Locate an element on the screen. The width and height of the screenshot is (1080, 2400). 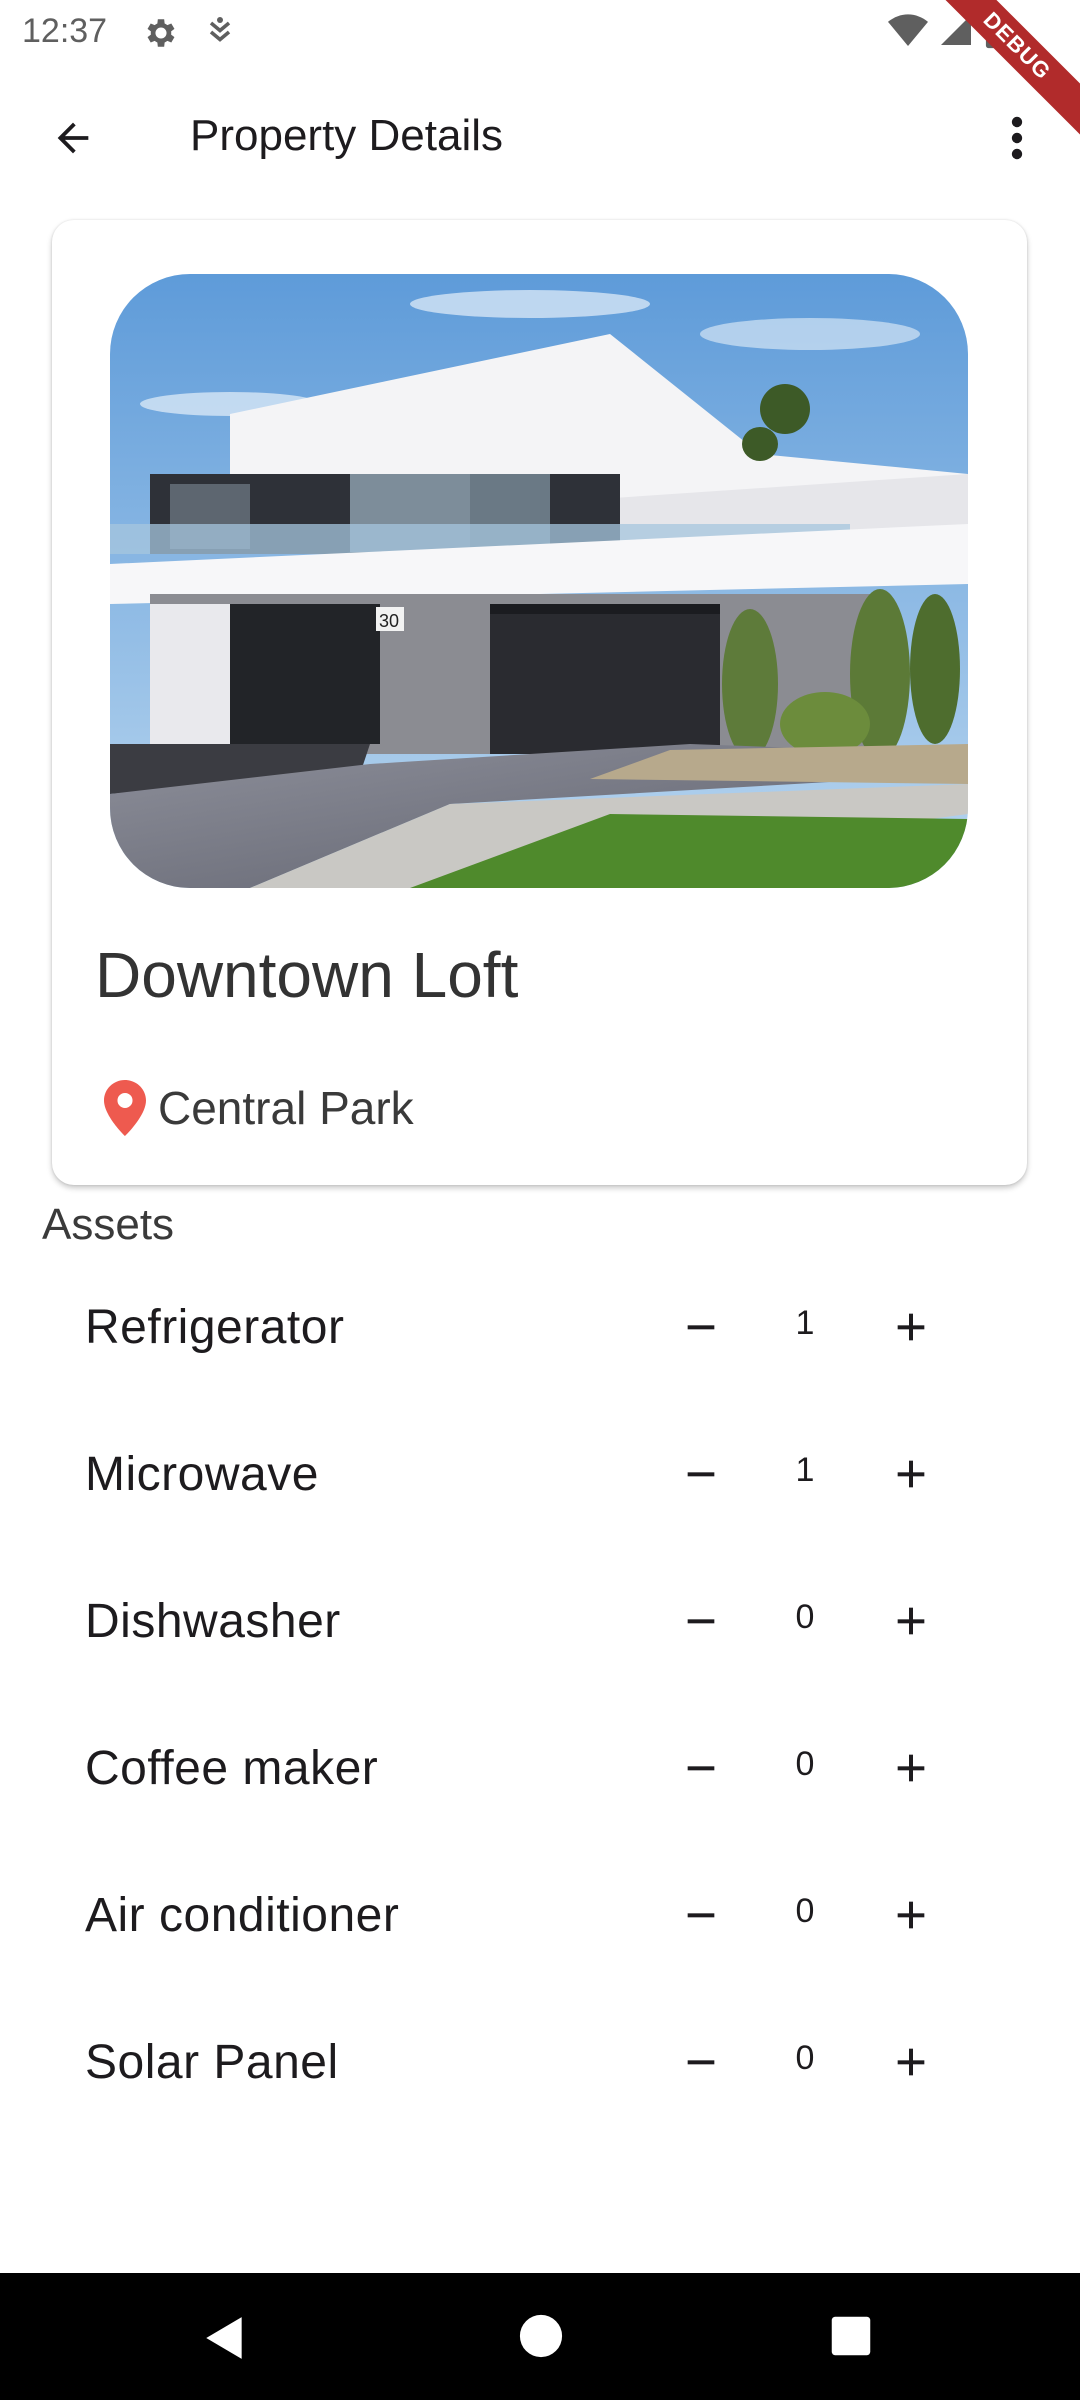
location-row: Central Park is located at coordinates (259, 1108).